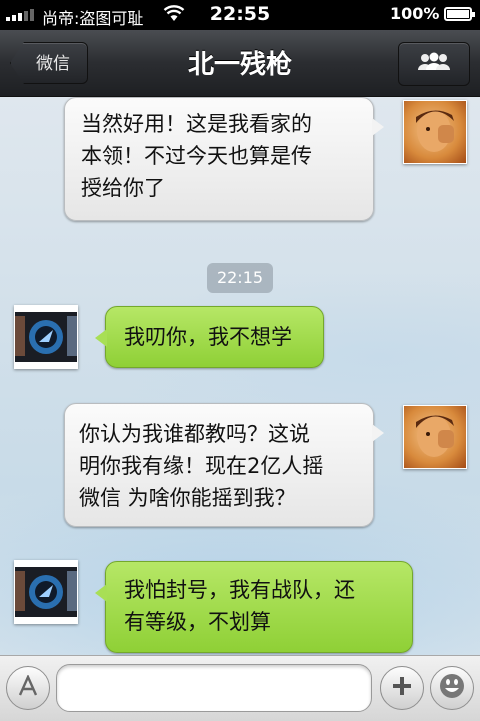 Image resolution: width=480 pixels, height=721 pixels. Describe the element at coordinates (240, 15) in the screenshot. I see `status-bar: 尚帝:盗图可耻 22:55 100%` at that location.